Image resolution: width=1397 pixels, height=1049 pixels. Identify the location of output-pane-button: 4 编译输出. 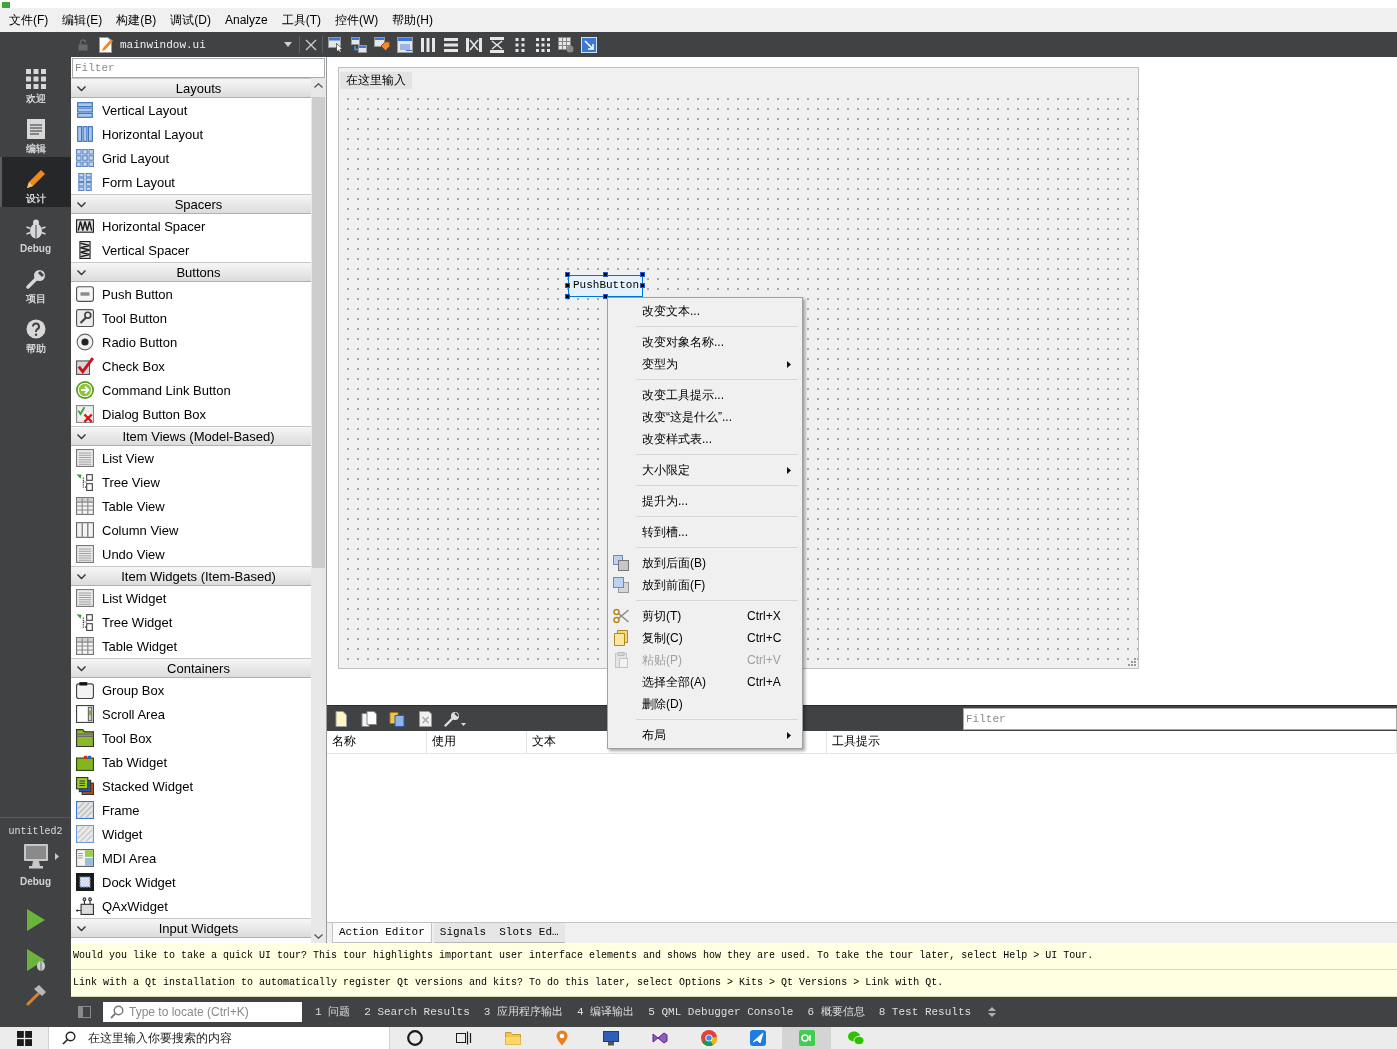
(606, 1012).